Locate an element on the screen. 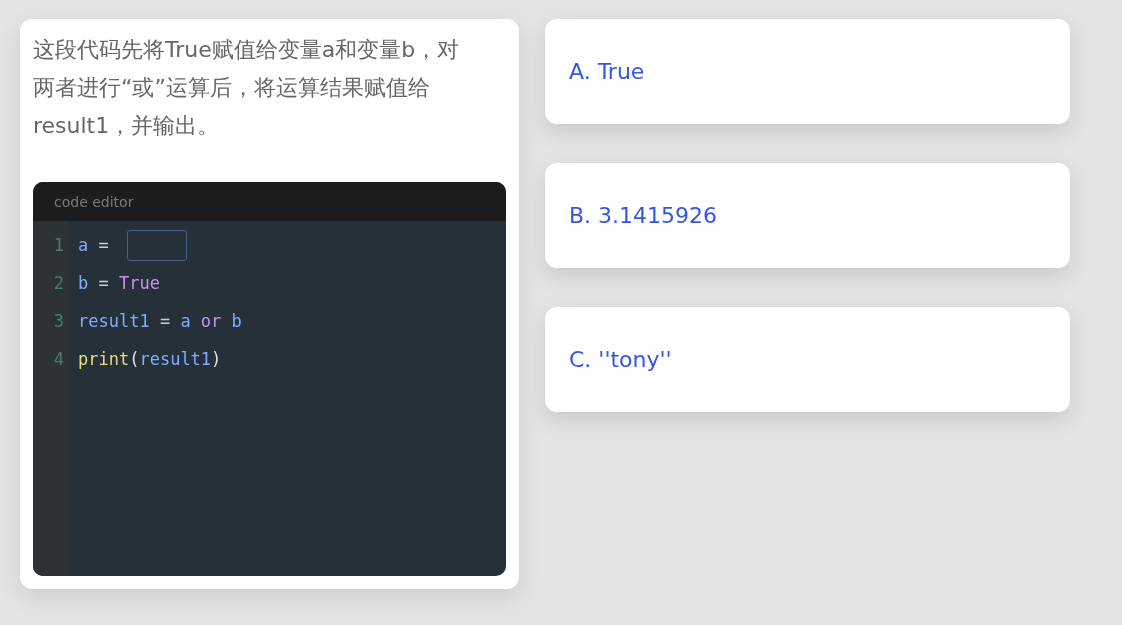 The width and height of the screenshot is (1122, 625). answer-option: A. True is located at coordinates (807, 71).